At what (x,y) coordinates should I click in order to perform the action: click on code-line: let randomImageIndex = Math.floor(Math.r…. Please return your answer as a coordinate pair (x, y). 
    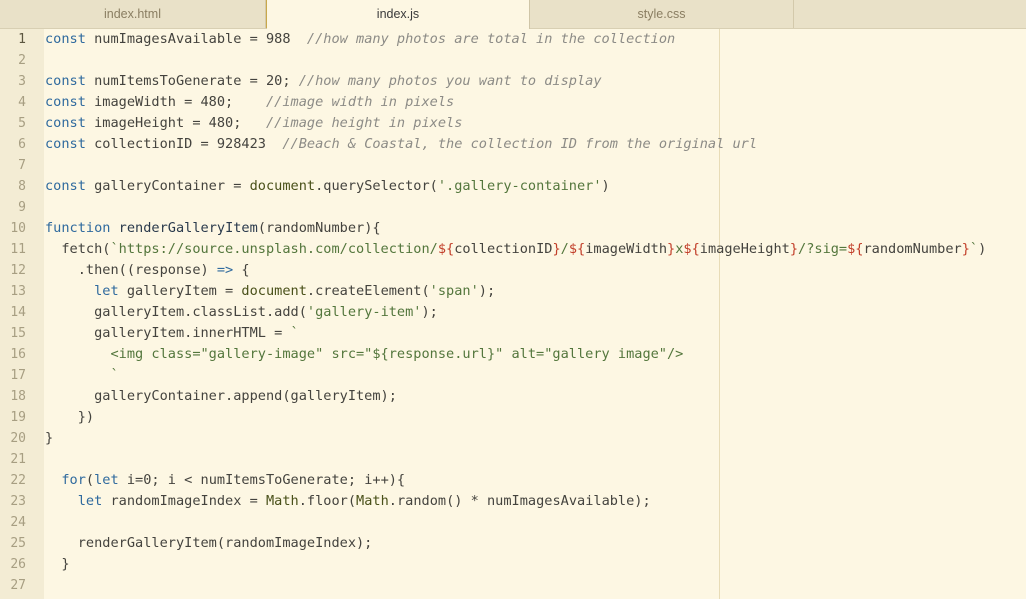
    Looking at the image, I should click on (348, 501).